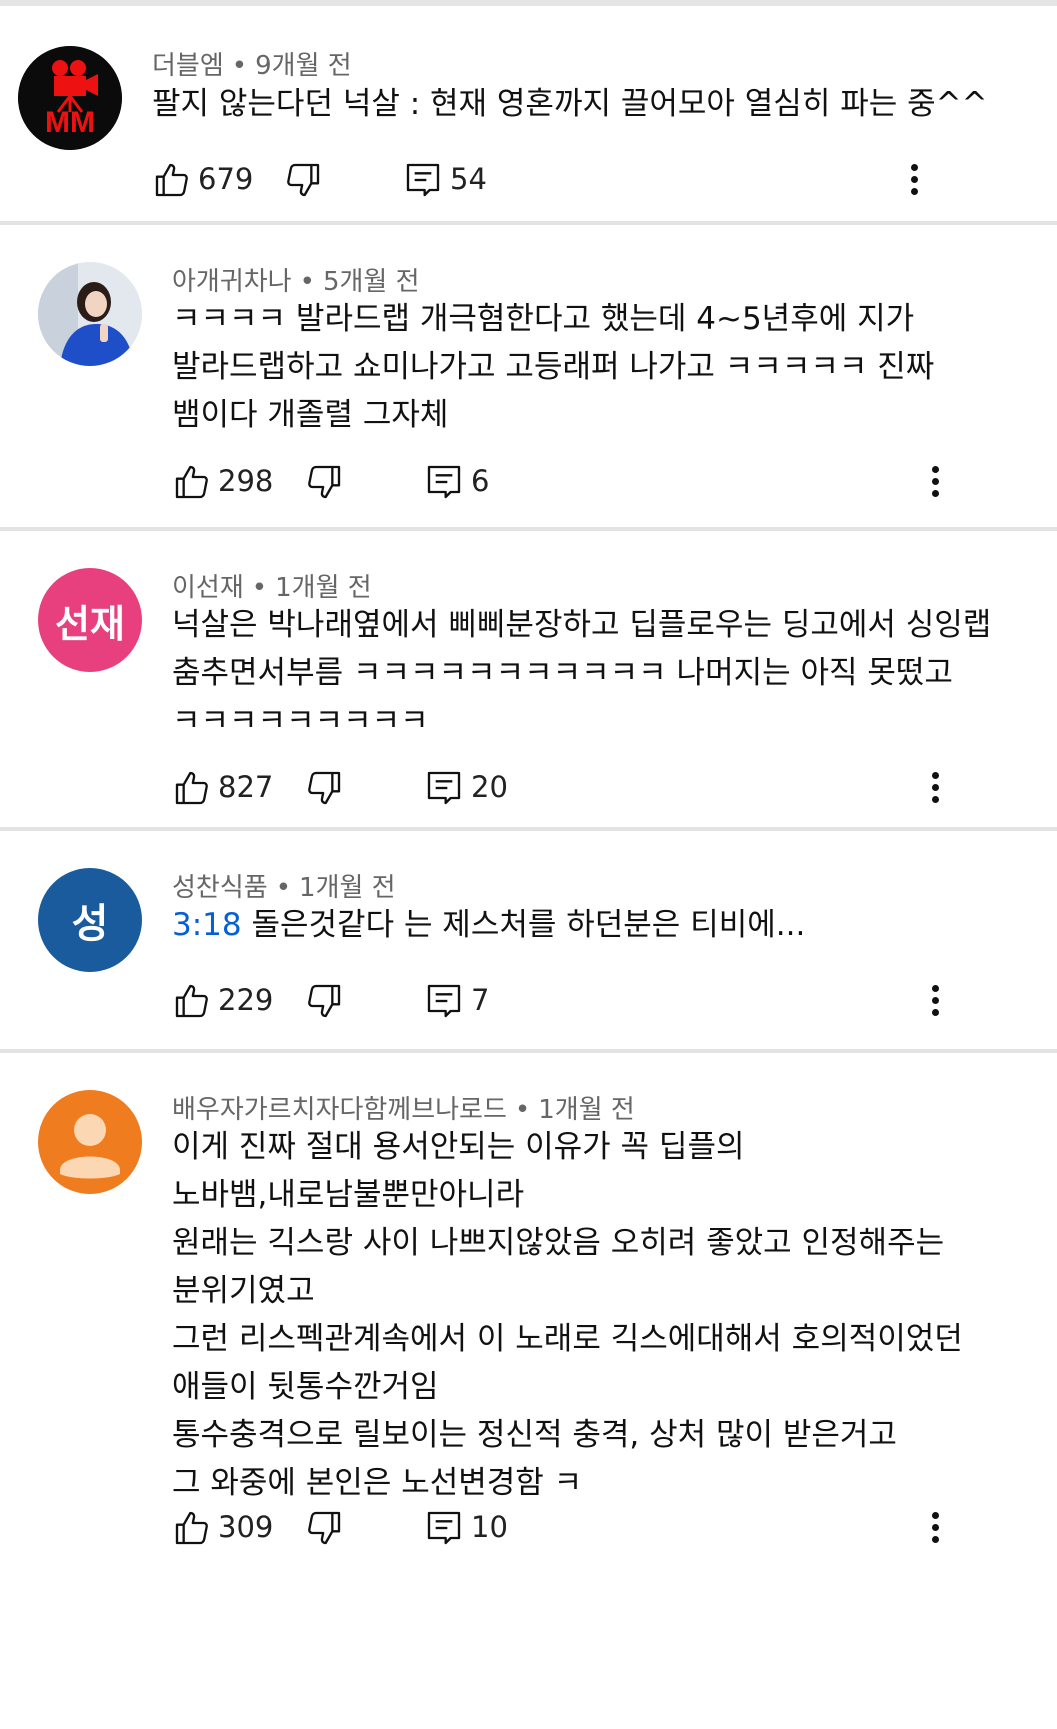 This screenshot has width=1057, height=1729. Describe the element at coordinates (528, 1005) in the screenshot. I see `comment-actions: 229 7` at that location.